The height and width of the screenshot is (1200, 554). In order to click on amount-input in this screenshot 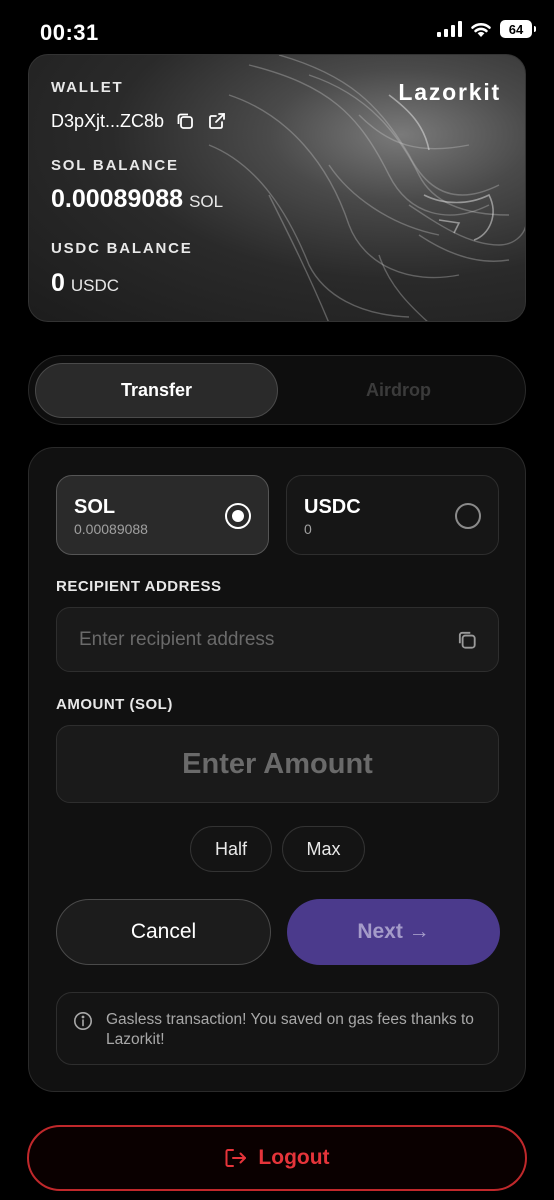, I will do `click(277, 764)`.